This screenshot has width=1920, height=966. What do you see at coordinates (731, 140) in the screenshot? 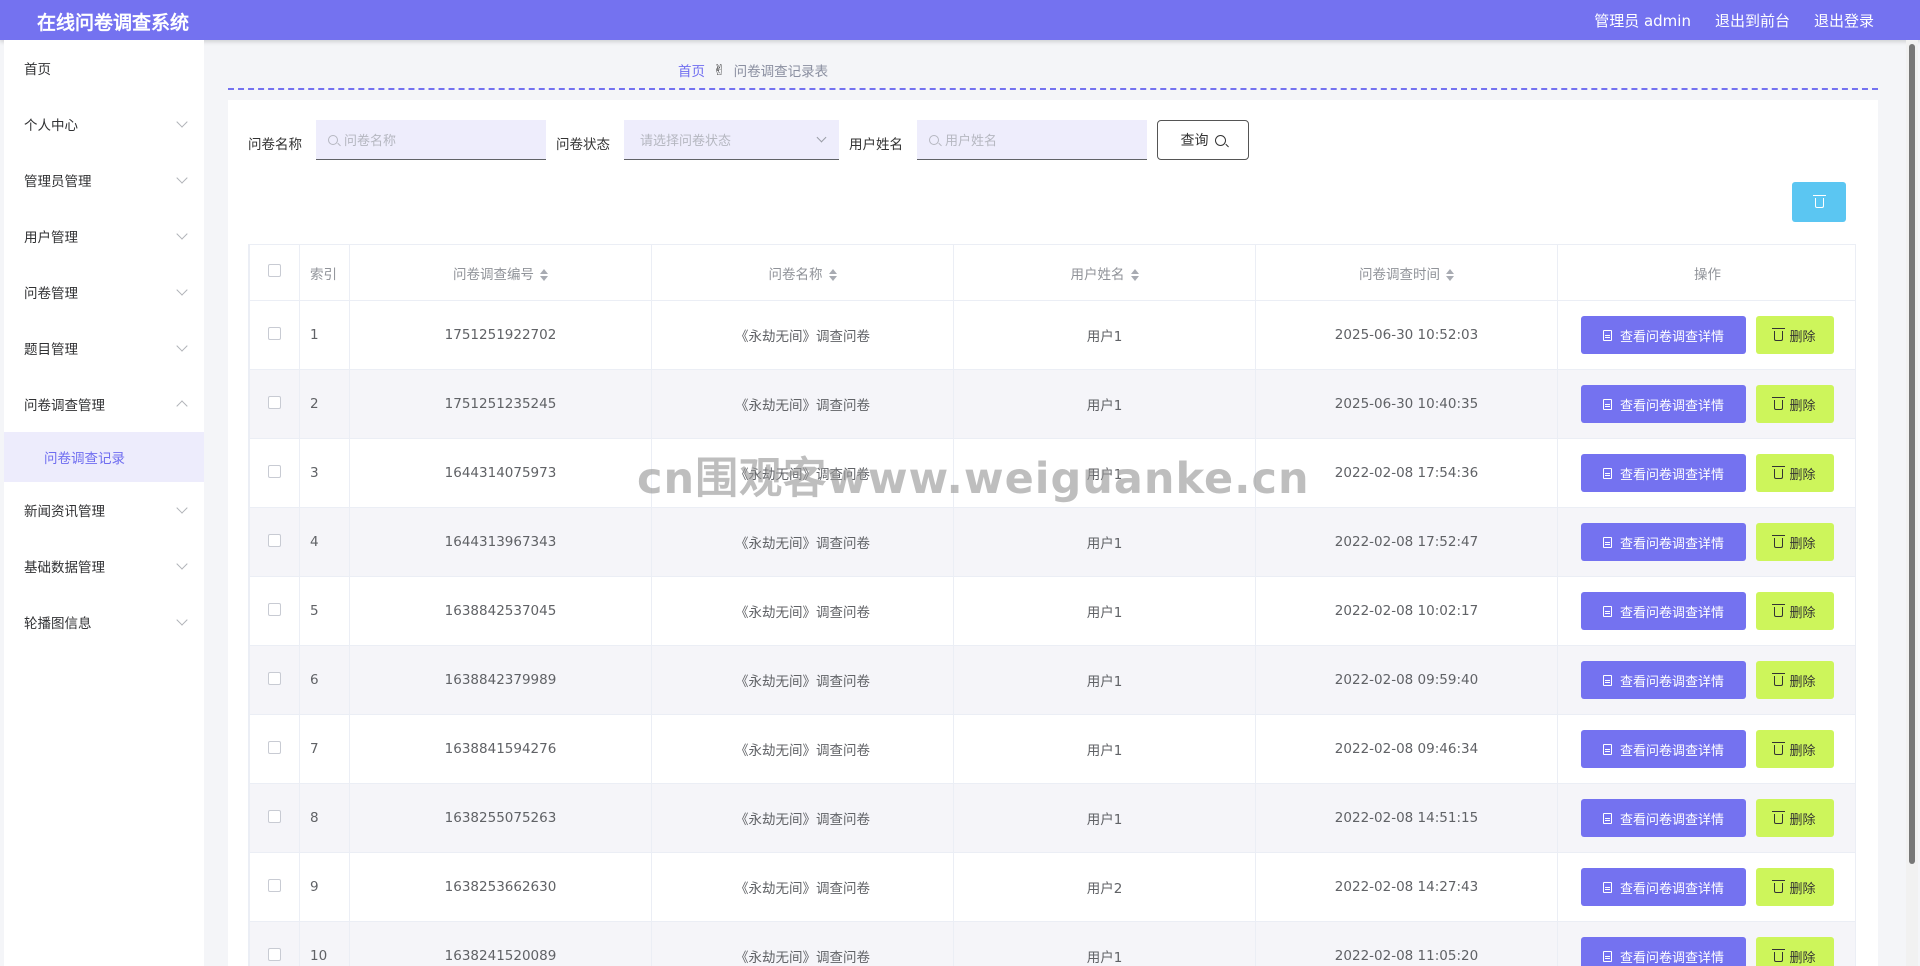
I see `questionnaire-status-select: 请选择问卷状态` at bounding box center [731, 140].